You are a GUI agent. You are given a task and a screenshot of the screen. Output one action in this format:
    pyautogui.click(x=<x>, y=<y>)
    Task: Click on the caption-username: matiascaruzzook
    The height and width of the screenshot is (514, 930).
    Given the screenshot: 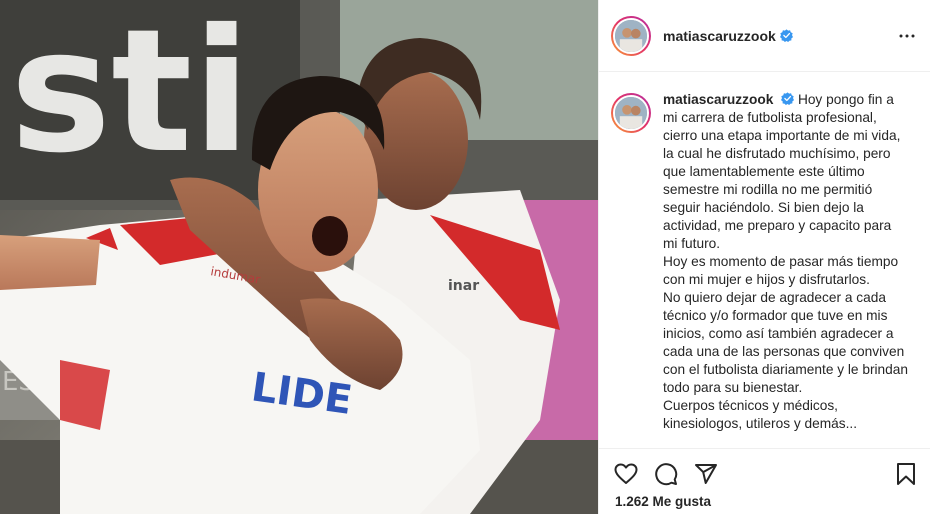 What is the action you would take?
    pyautogui.click(x=718, y=99)
    